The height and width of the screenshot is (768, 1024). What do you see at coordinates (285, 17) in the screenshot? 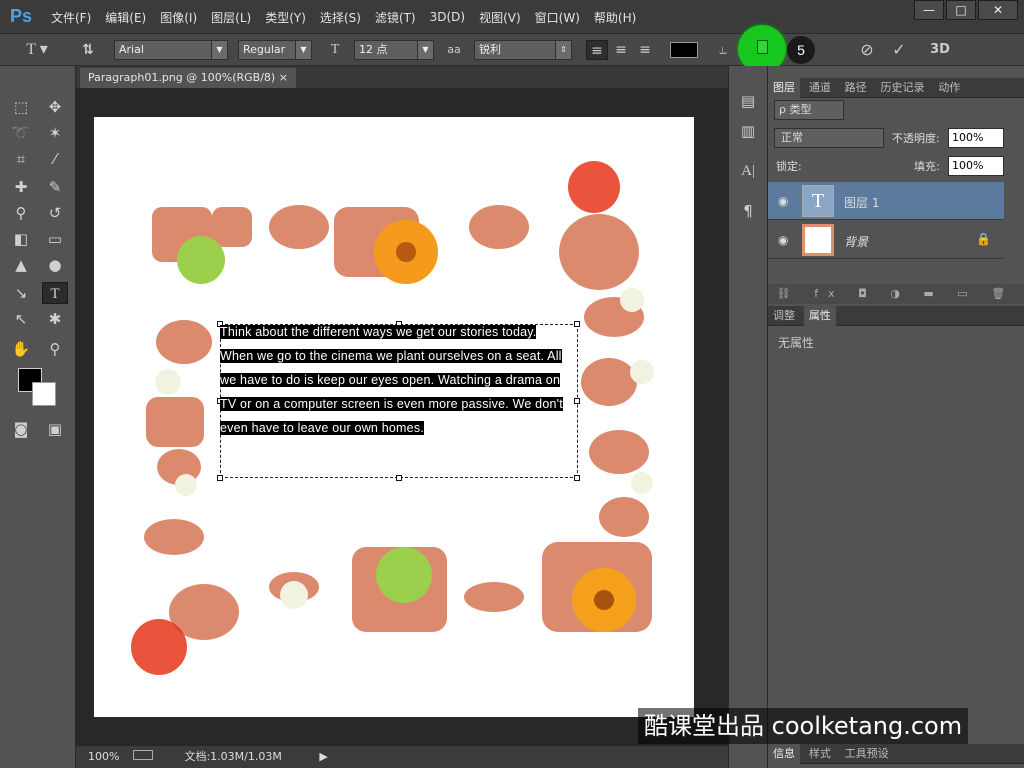
I see `menu-type: 类型(Y)` at bounding box center [285, 17].